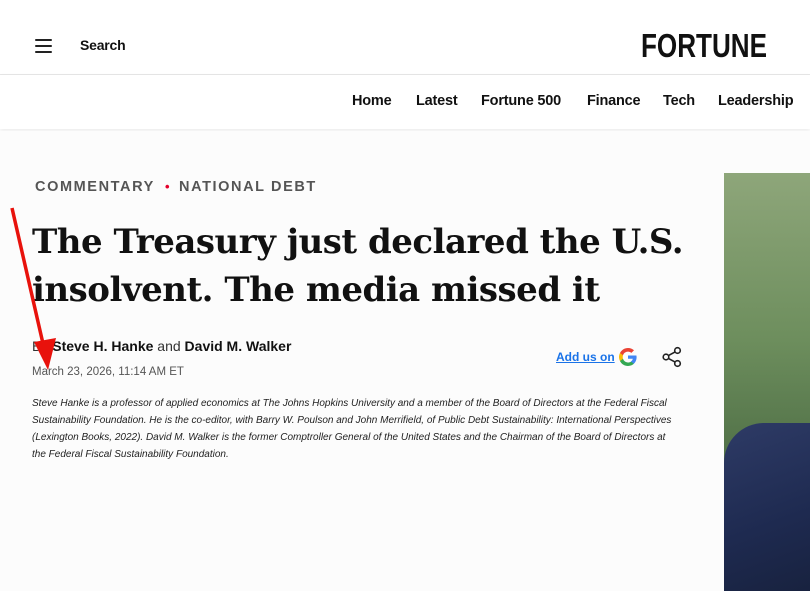 Image resolution: width=810 pixels, height=591 pixels. Describe the element at coordinates (372, 101) in the screenshot. I see `nav-home: Home` at that location.